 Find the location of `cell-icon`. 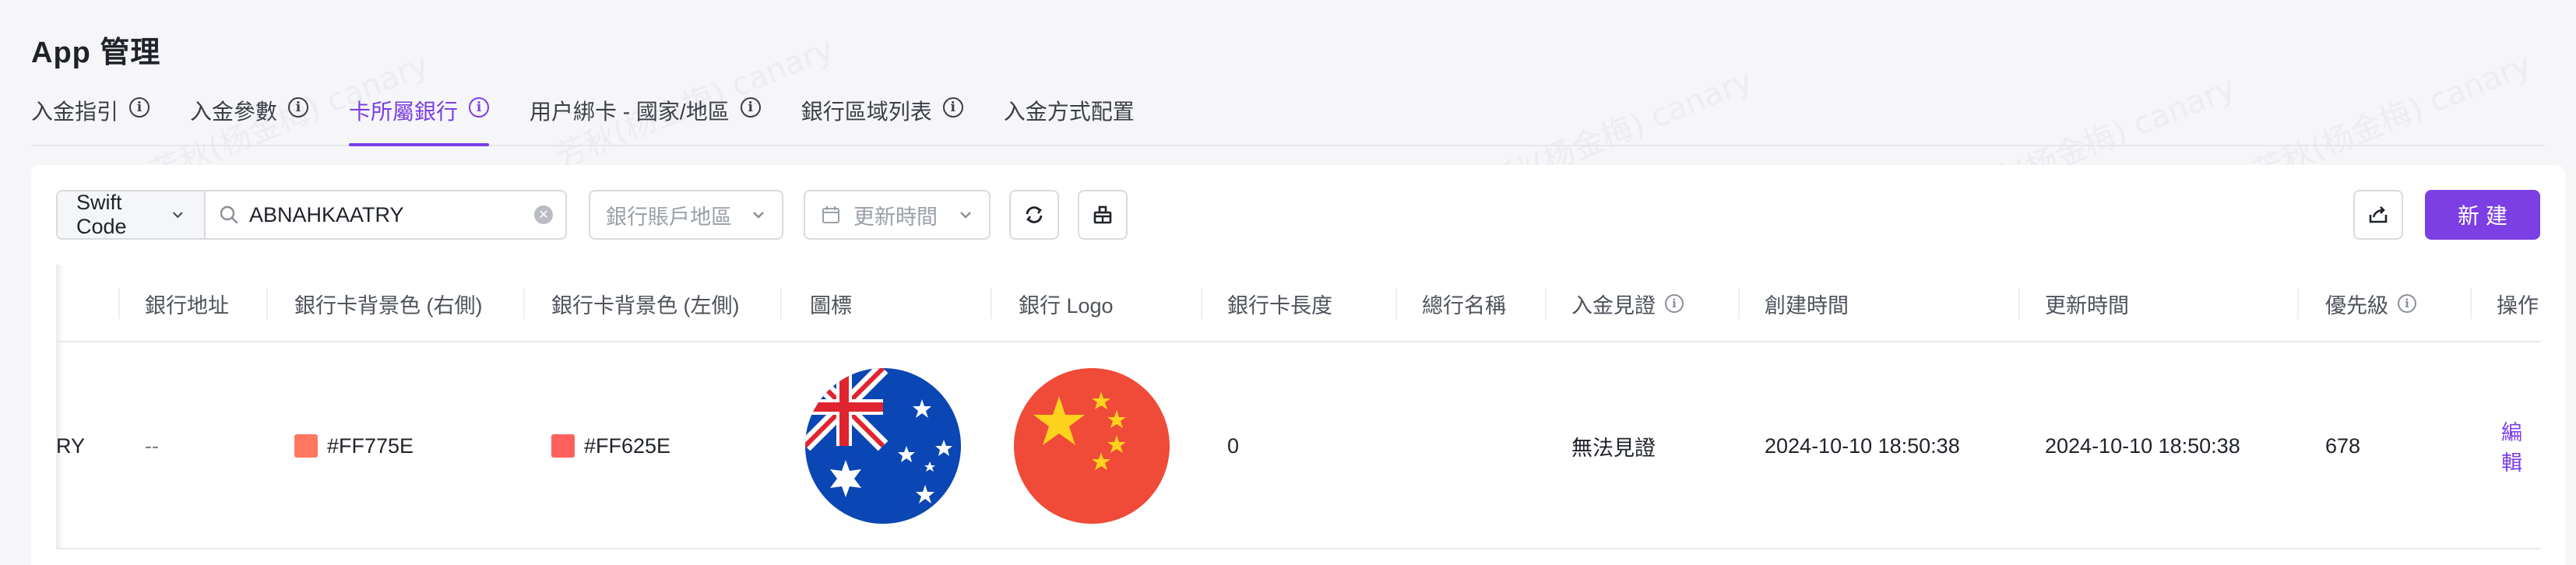

cell-icon is located at coordinates (883, 445).